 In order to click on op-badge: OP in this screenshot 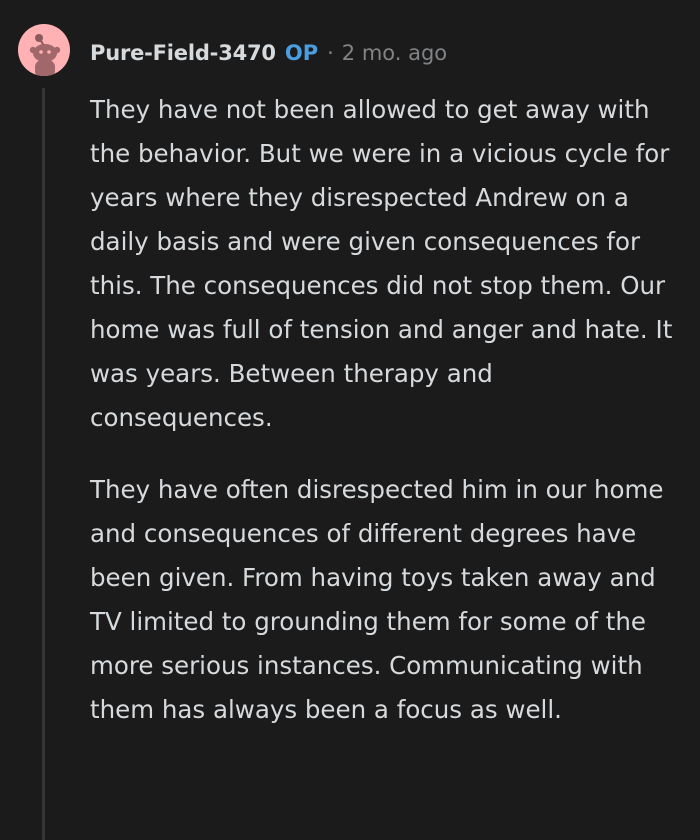, I will do `click(301, 53)`.